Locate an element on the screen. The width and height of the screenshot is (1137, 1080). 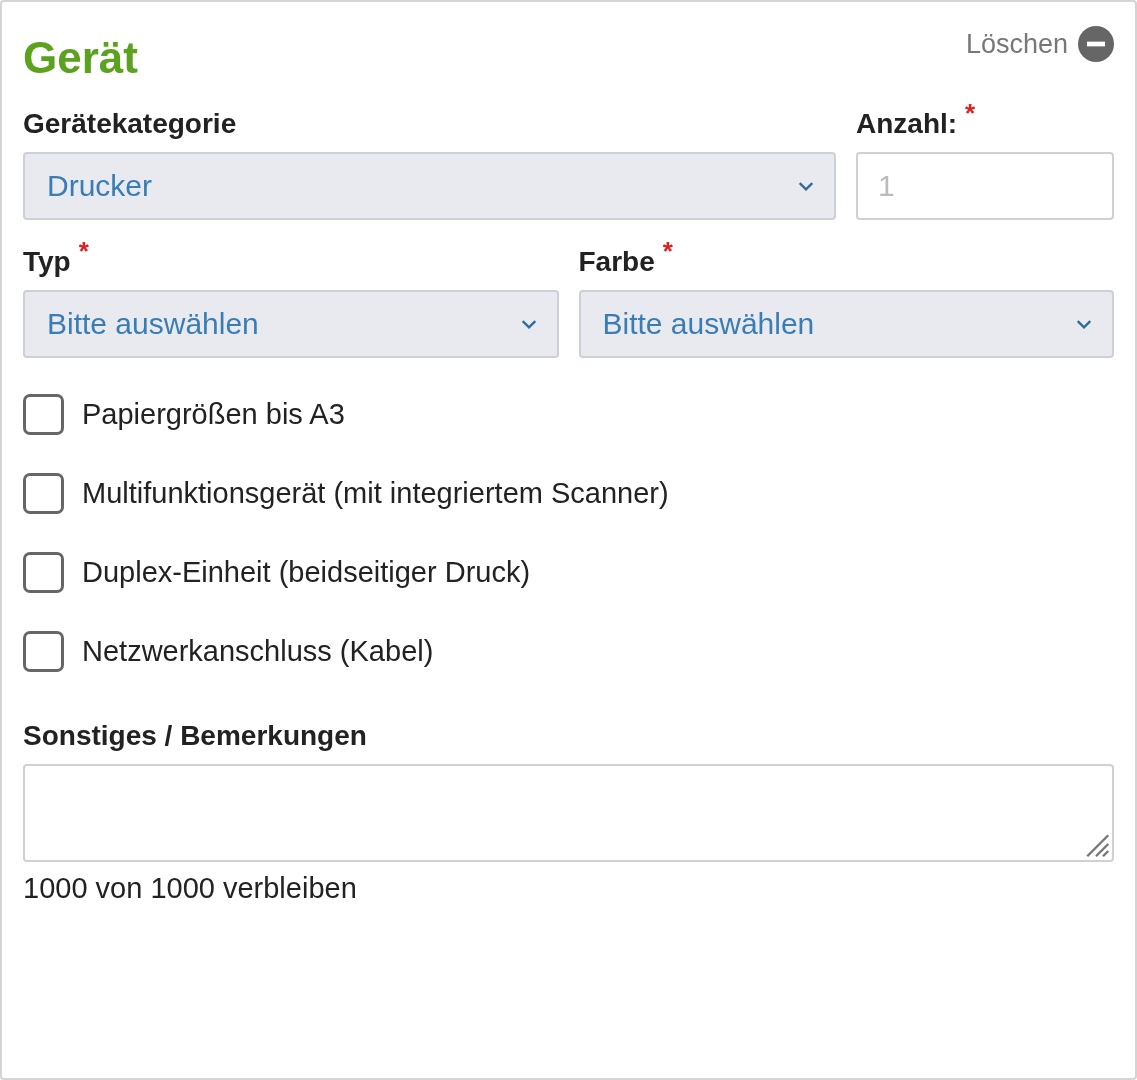
quantity-input: 1 is located at coordinates (985, 186).